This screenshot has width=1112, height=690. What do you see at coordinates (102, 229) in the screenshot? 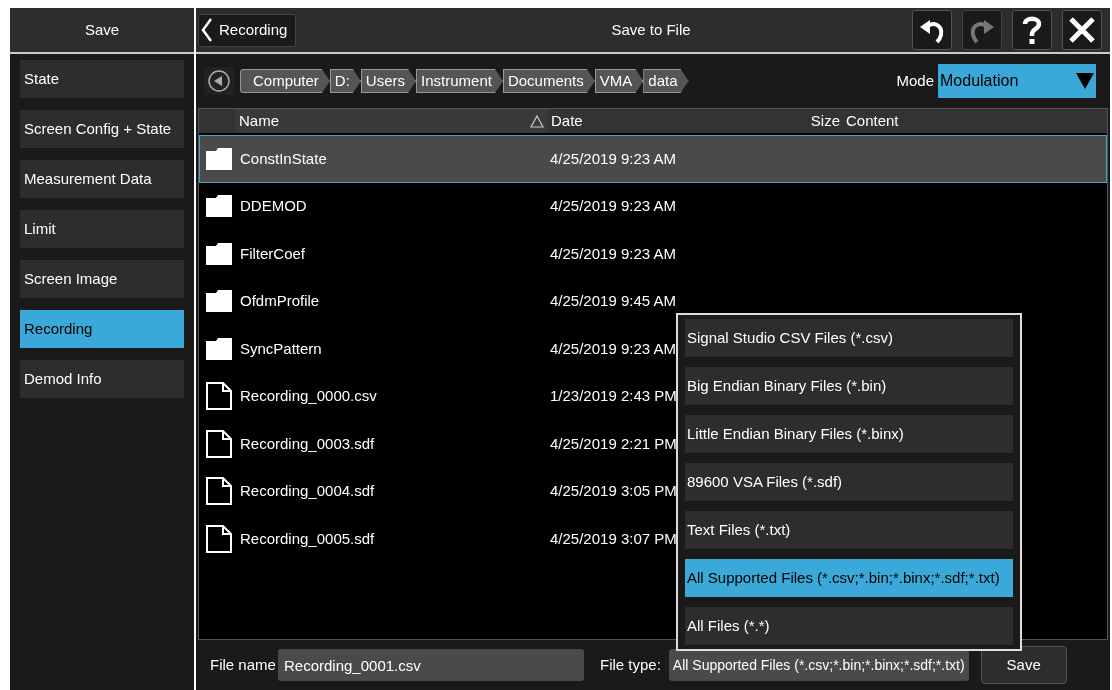
I see `sidebar-item: Limit` at bounding box center [102, 229].